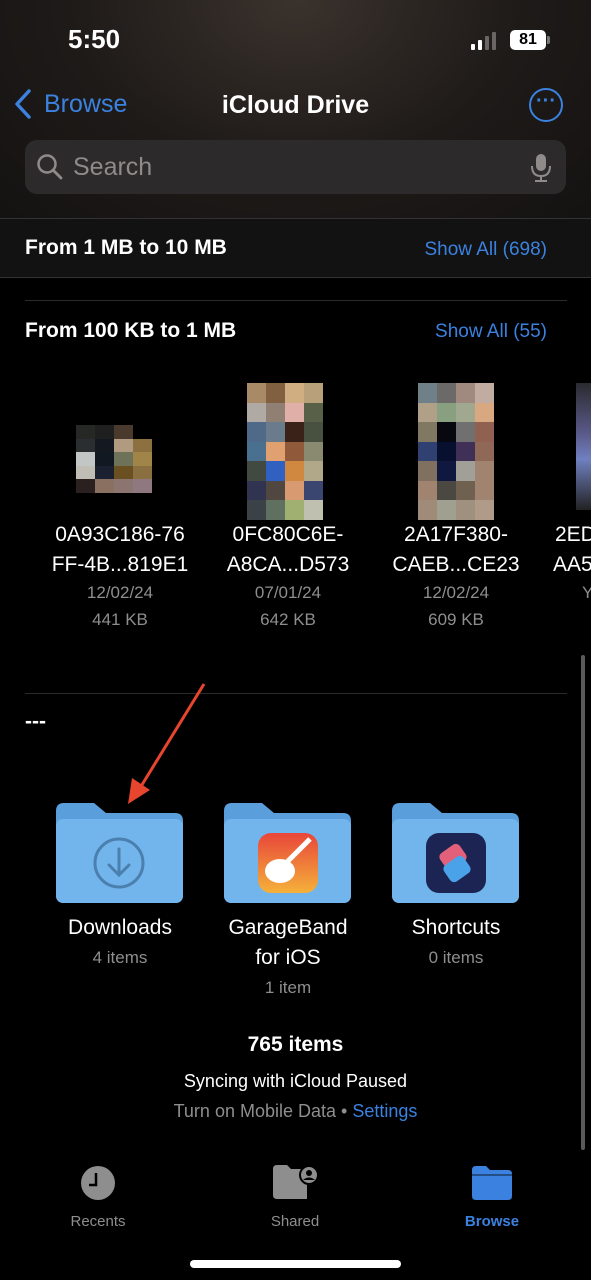  I want to click on file-date: Y, so click(586, 592).